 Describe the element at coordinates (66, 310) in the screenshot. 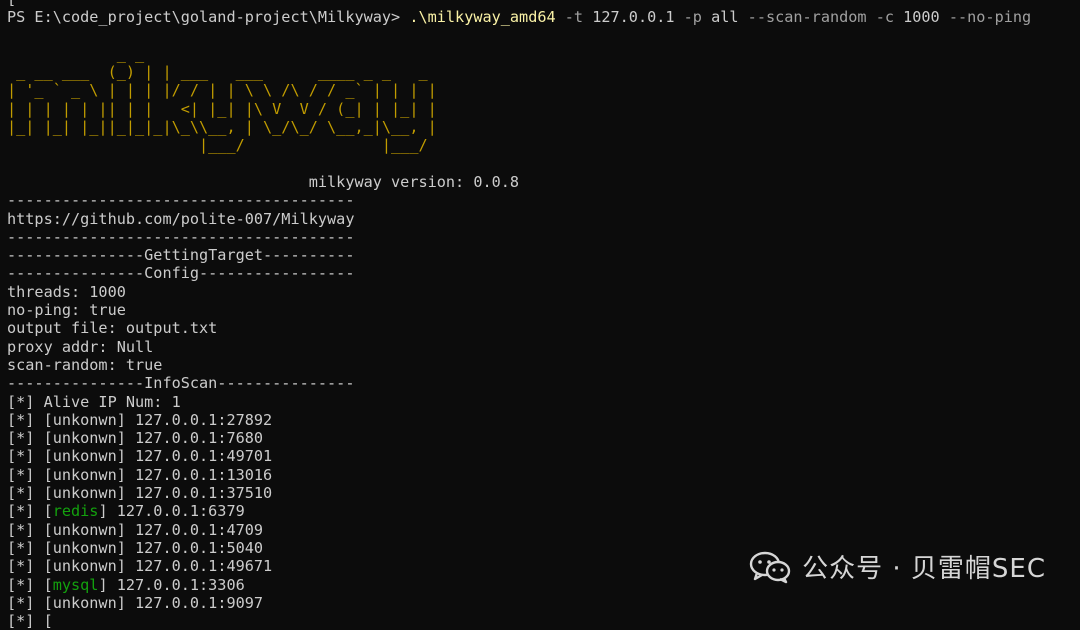

I see `config-no-ping: no-ping: true` at that location.